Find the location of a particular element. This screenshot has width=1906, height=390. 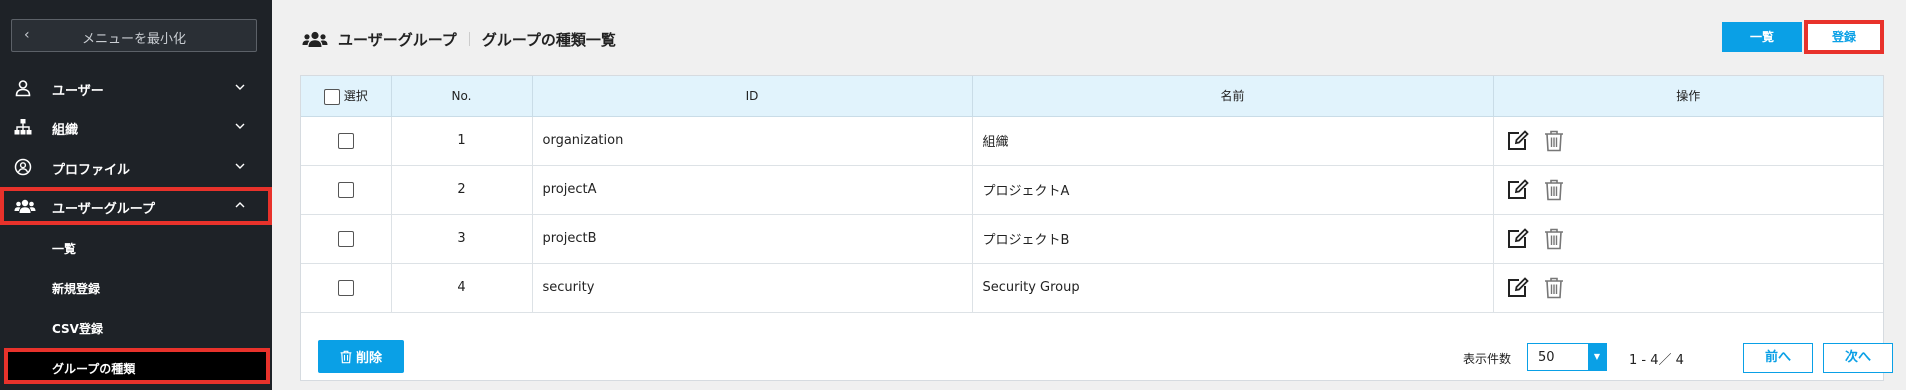

sidebar-item-label: プロファイル is located at coordinates (91, 170).